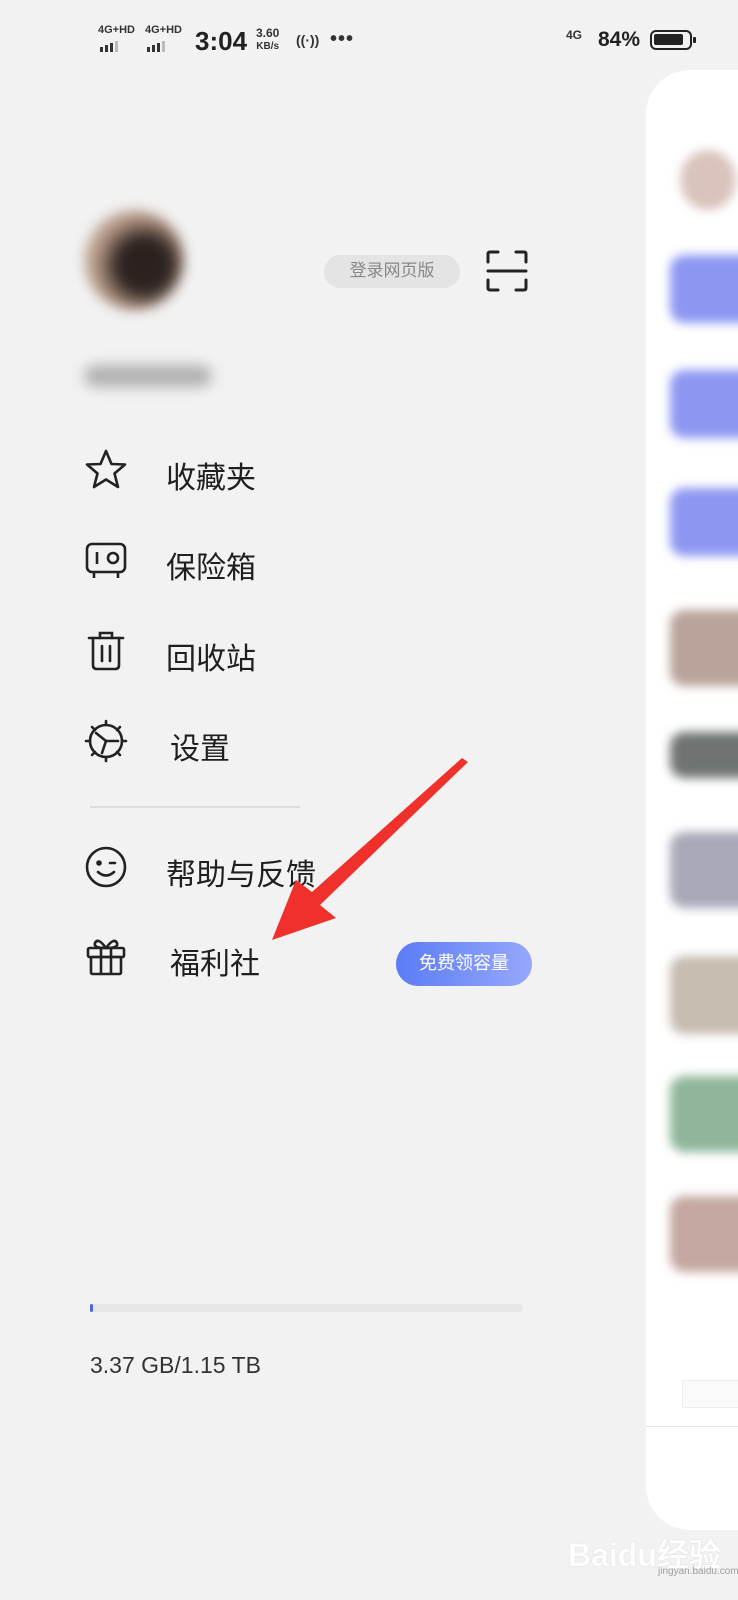 This screenshot has width=738, height=1600. What do you see at coordinates (211, 659) in the screenshot?
I see `menu-label-recycle-bin: 回收站` at bounding box center [211, 659].